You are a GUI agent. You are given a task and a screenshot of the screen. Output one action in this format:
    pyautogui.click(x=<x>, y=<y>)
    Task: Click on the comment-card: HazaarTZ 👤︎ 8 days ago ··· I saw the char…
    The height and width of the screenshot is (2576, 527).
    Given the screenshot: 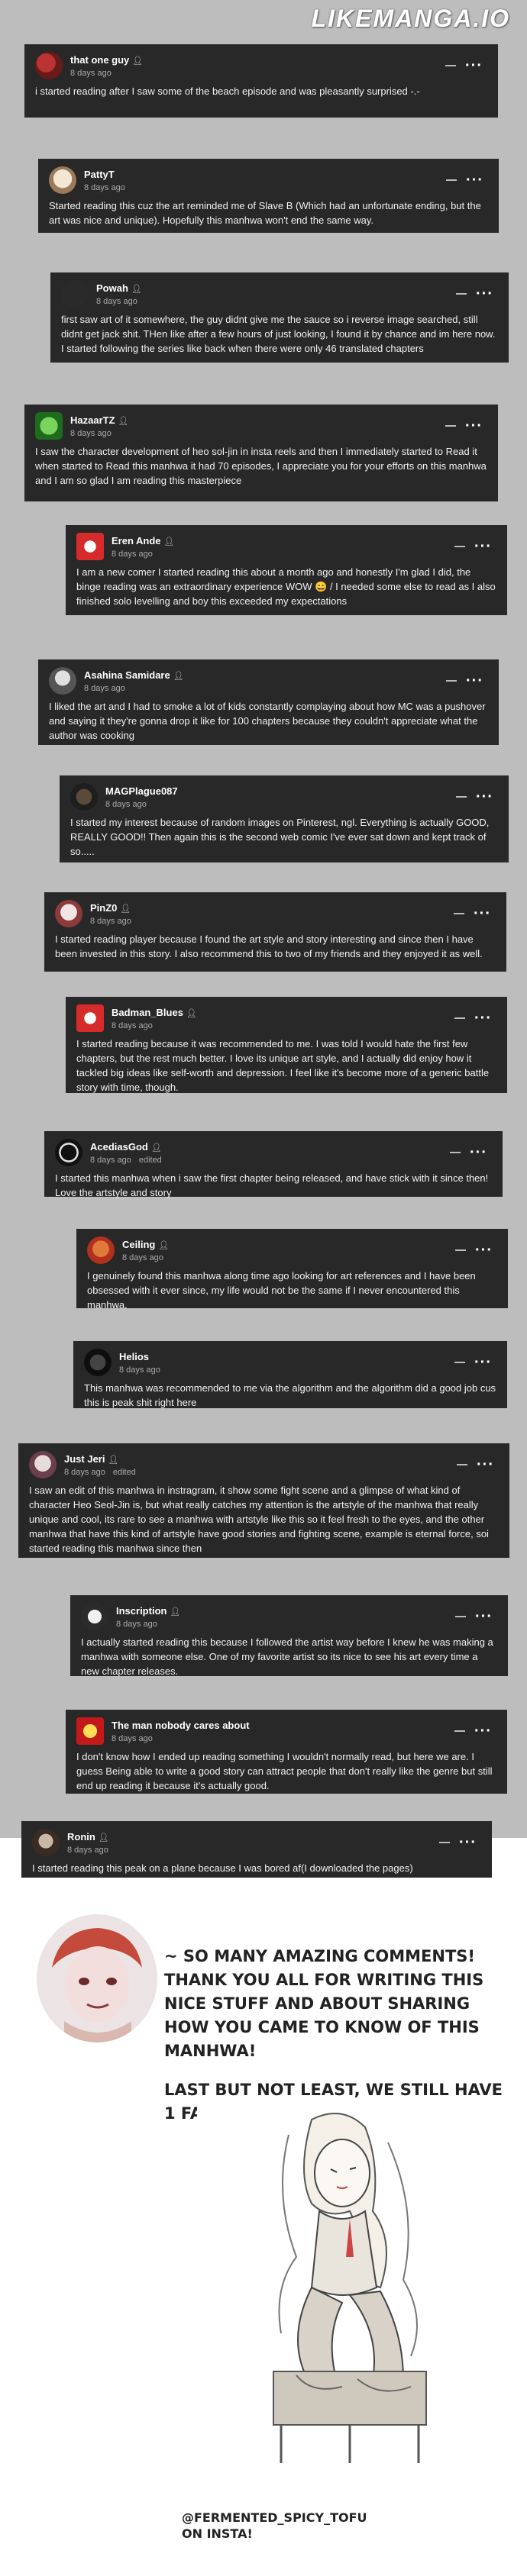 What is the action you would take?
    pyautogui.click(x=261, y=453)
    